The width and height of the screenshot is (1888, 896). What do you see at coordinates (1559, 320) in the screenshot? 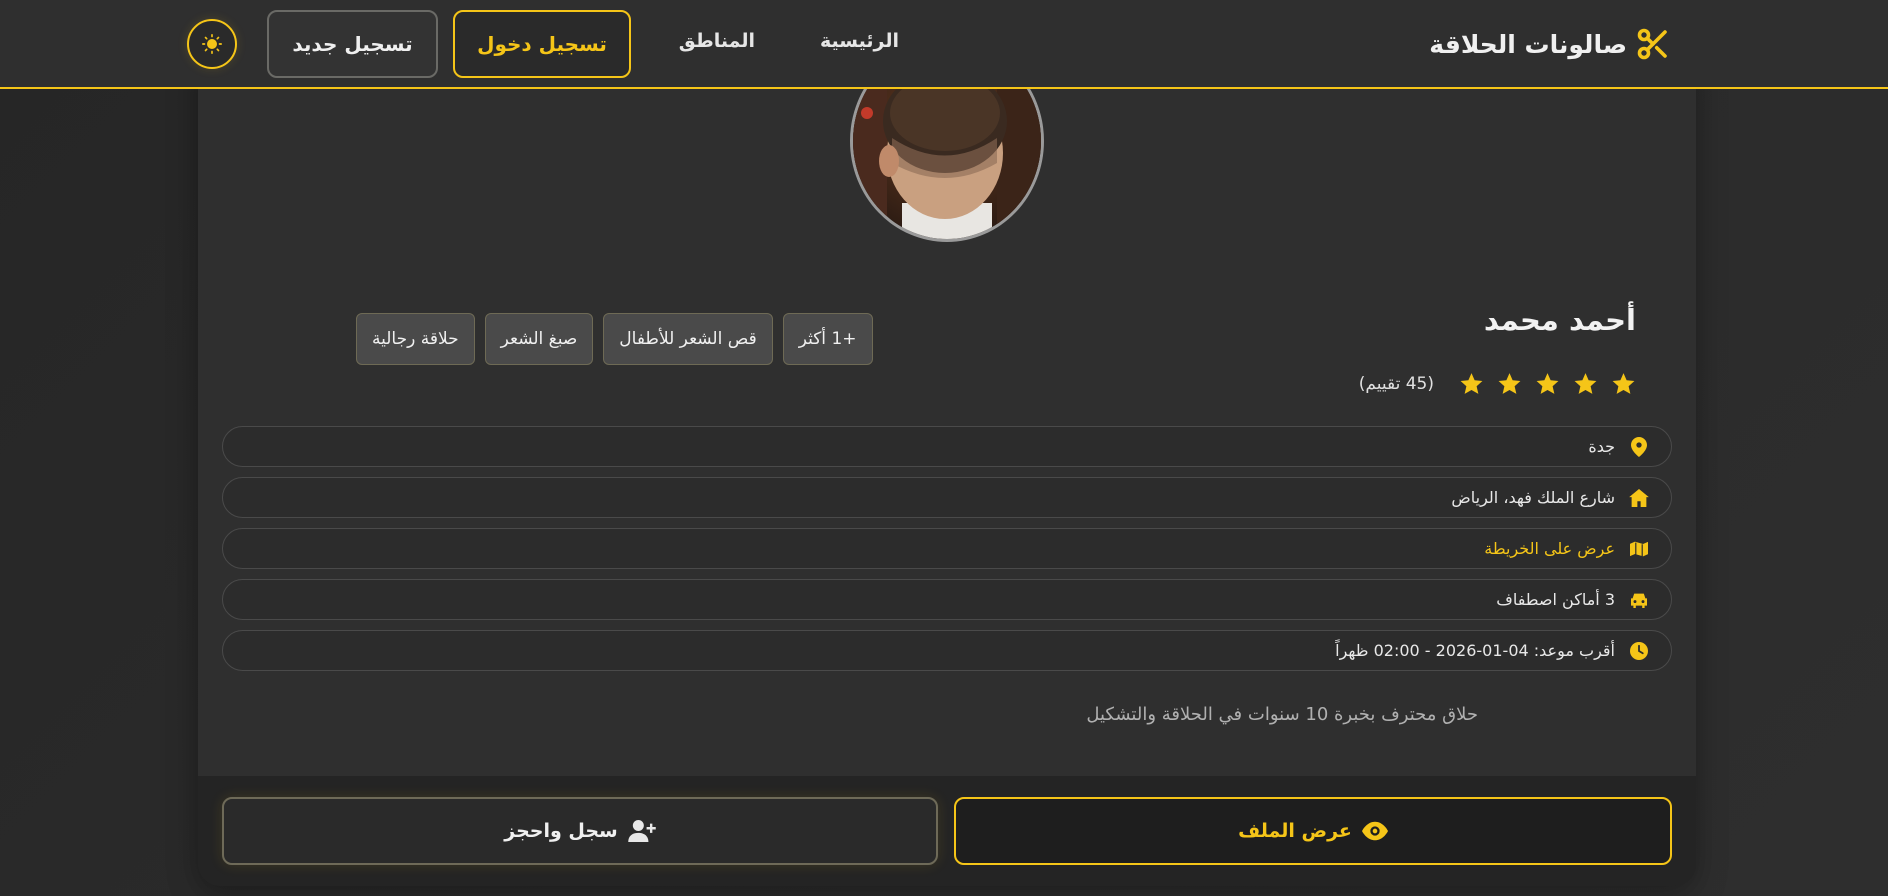
I see `barber-name: أحمد محمد` at bounding box center [1559, 320].